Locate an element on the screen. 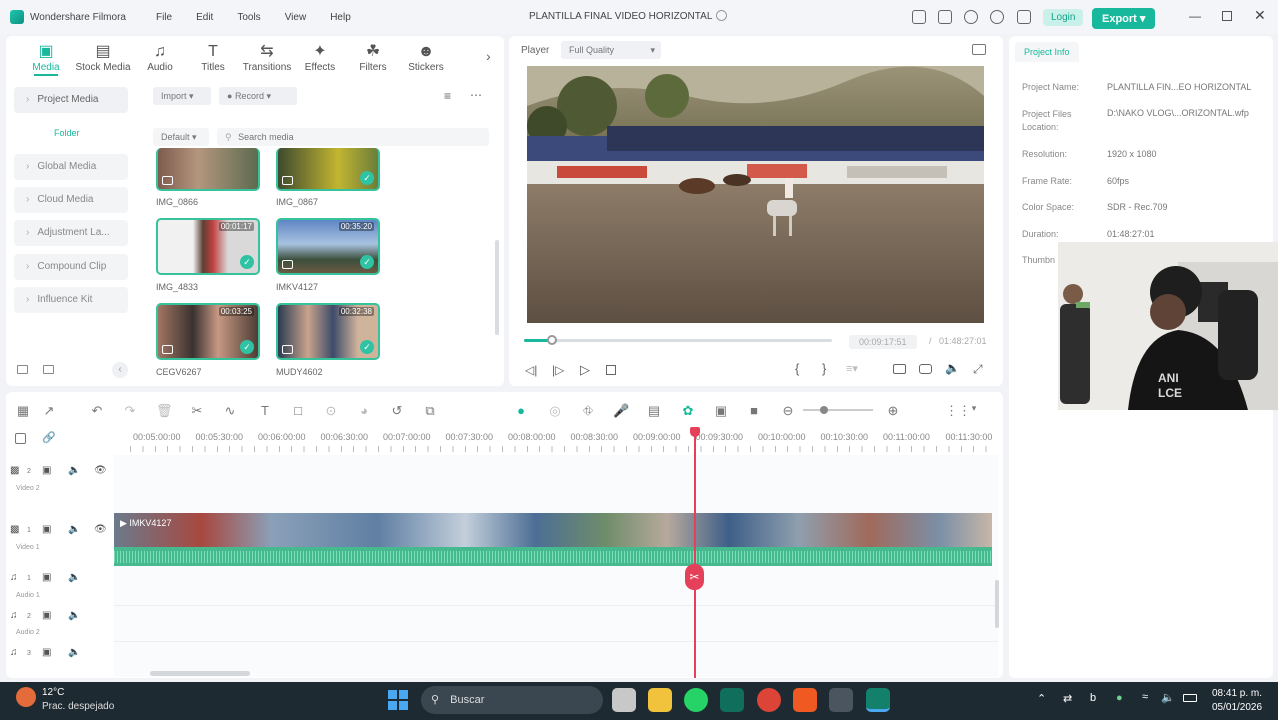 The image size is (1278, 720). clip-thumbnail: 00:03:25 ✓ is located at coordinates (208, 331).